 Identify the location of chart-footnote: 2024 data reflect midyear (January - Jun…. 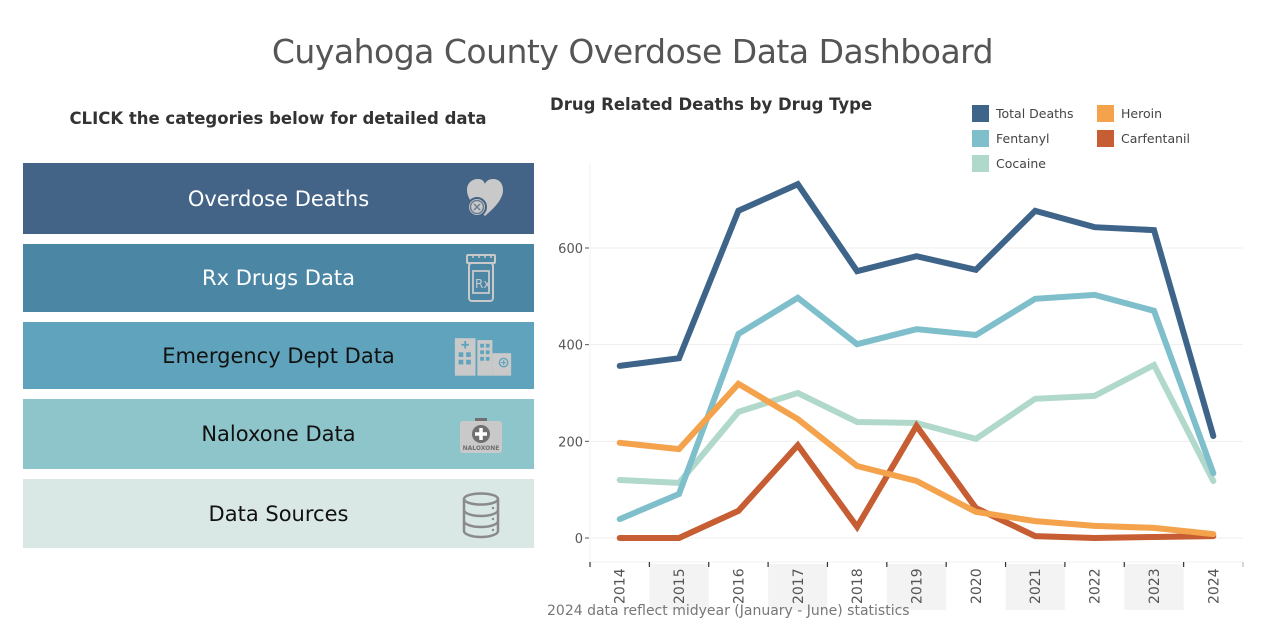
(728, 611).